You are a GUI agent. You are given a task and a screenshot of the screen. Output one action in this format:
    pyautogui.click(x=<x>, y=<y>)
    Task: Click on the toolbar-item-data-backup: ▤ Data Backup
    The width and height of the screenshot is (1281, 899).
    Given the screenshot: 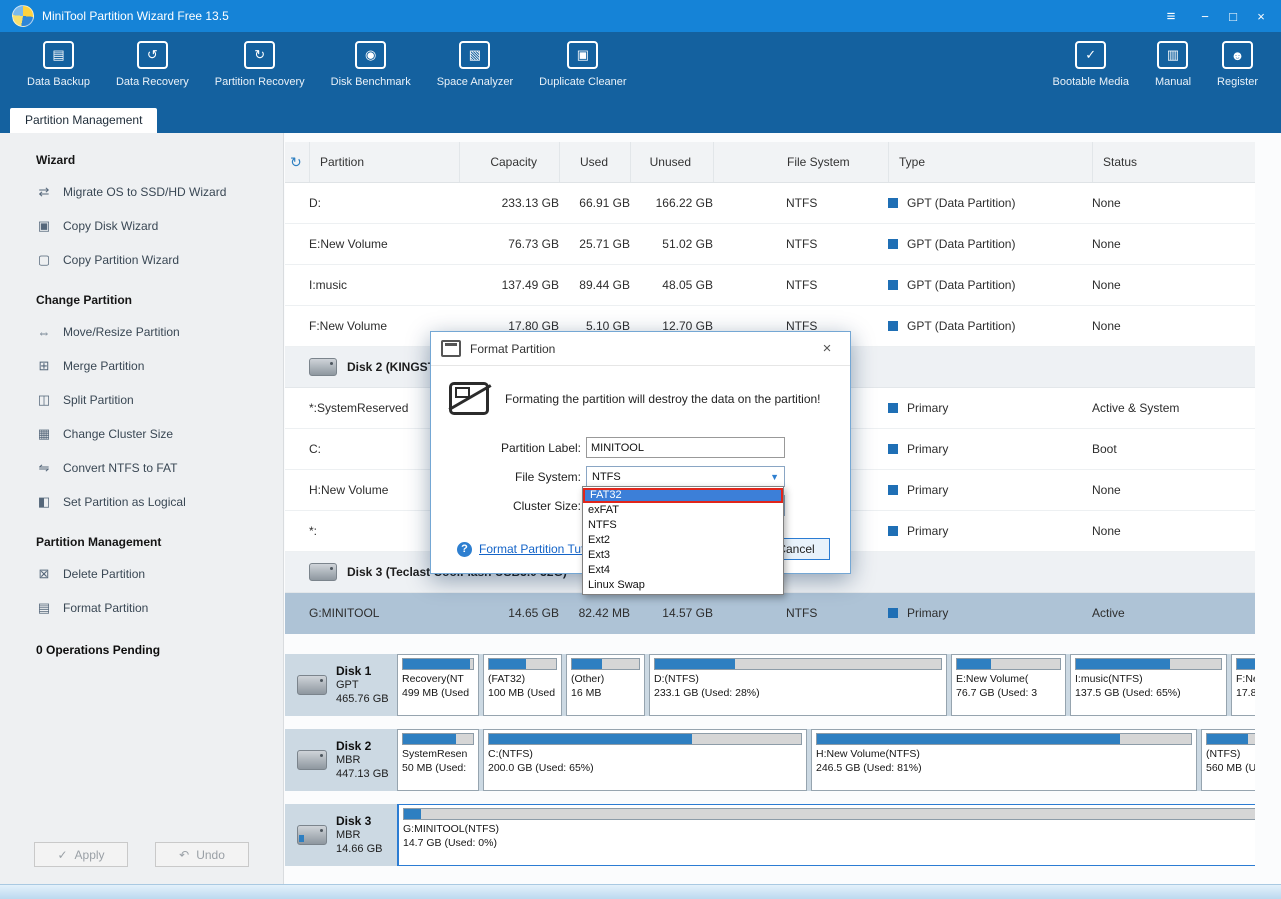 What is the action you would take?
    pyautogui.click(x=58, y=62)
    